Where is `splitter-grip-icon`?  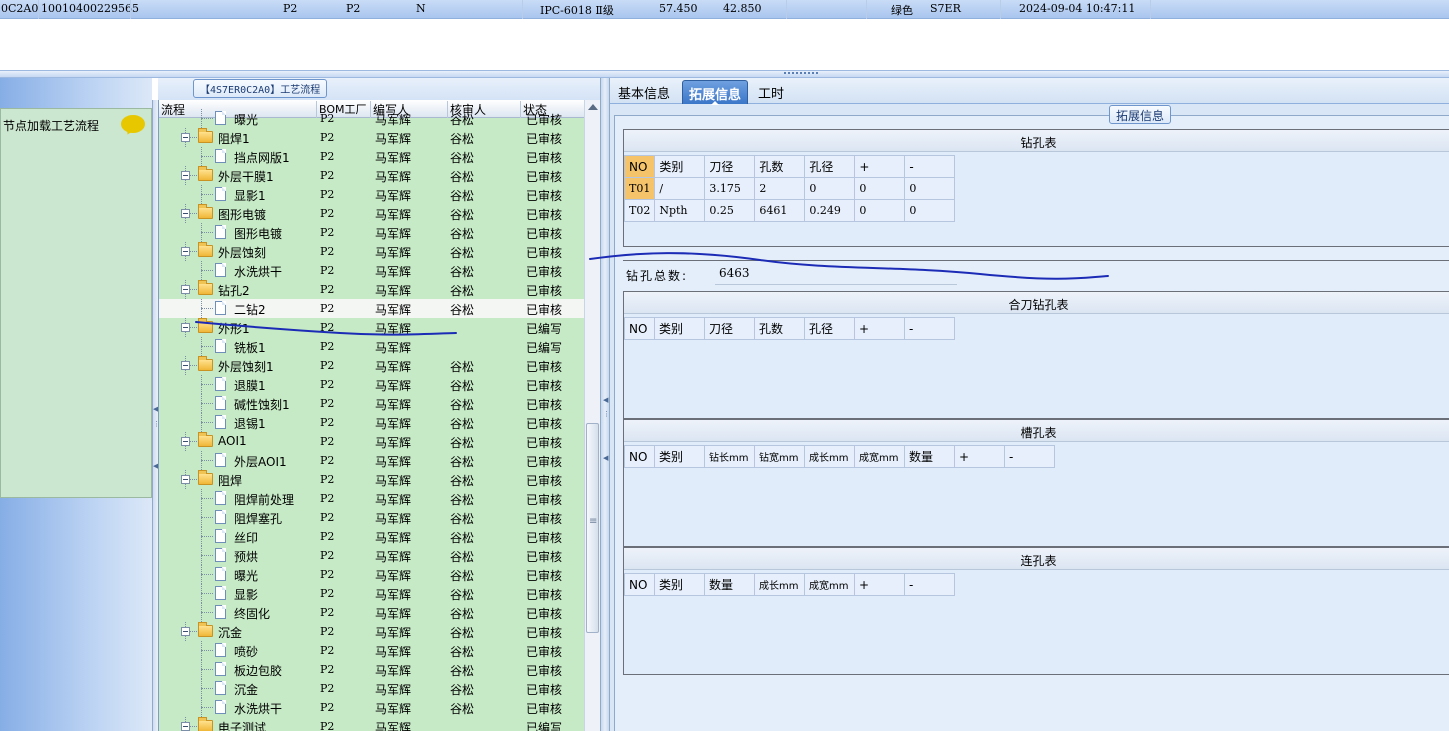 splitter-grip-icon is located at coordinates (801, 73).